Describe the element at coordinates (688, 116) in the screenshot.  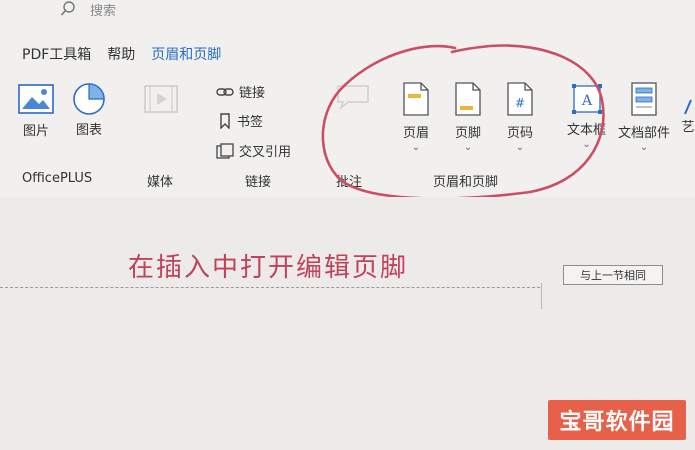
I see `wordart-button: 艺` at that location.